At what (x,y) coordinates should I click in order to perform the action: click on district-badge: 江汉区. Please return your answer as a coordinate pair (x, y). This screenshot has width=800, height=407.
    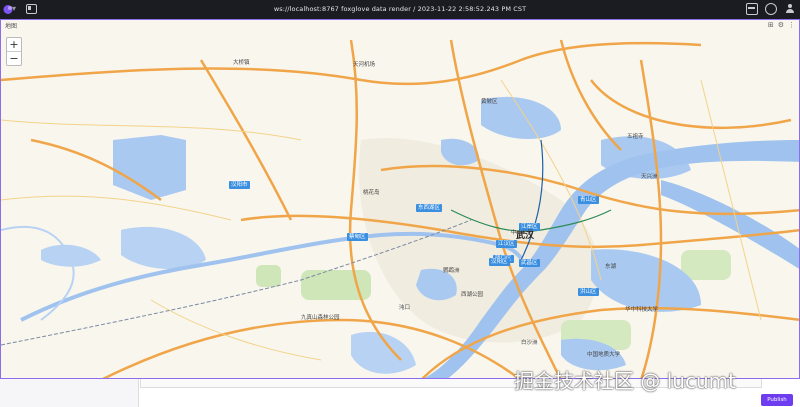
    Looking at the image, I should click on (506, 244).